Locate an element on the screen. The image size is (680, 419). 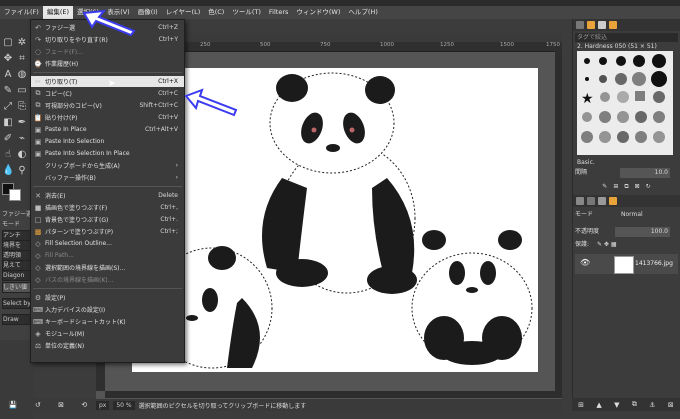
reset-icon: ⟲ is located at coordinates (84, 405).